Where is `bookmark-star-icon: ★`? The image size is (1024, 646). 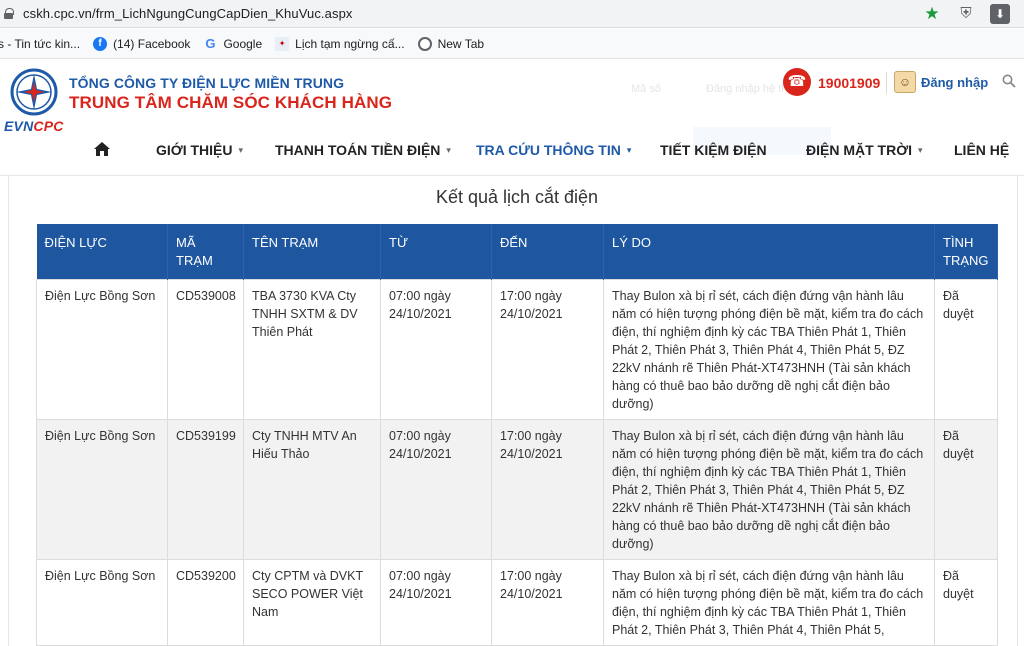
bookmark-star-icon: ★ is located at coordinates (932, 14).